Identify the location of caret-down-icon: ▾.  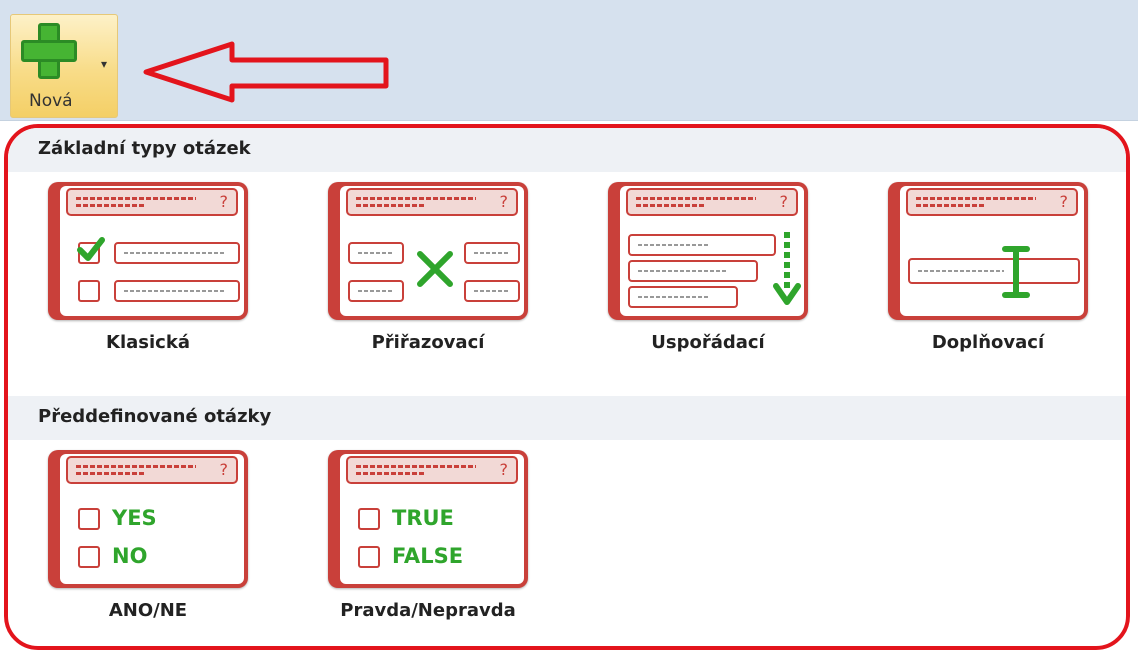
(104, 64).